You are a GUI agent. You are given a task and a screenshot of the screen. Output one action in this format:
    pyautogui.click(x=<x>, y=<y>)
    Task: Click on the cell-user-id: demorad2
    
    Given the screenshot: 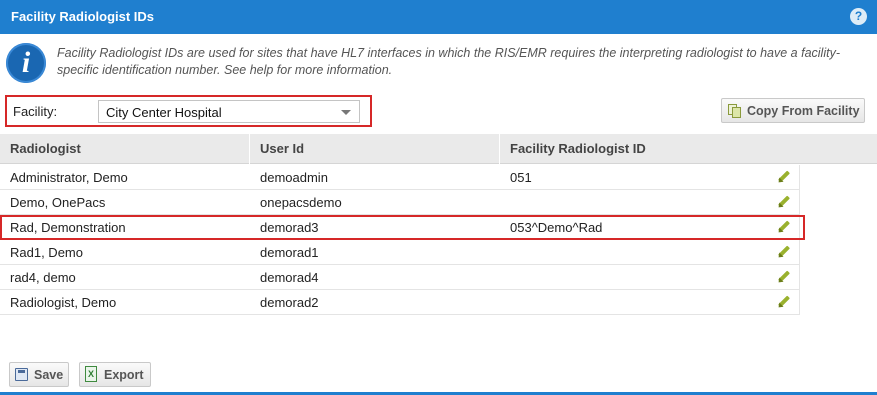 What is the action you would take?
    pyautogui.click(x=289, y=302)
    